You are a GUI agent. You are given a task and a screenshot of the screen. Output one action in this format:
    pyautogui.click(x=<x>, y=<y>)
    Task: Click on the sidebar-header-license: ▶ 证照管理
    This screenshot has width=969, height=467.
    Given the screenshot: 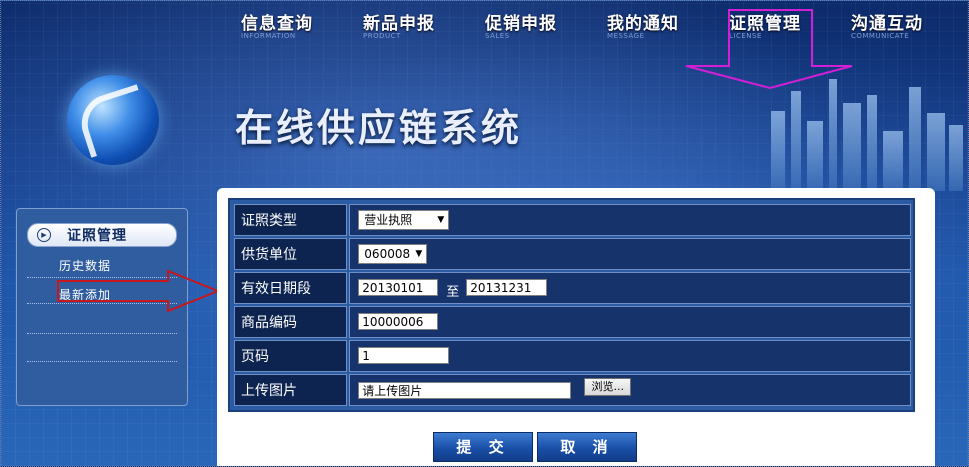 What is the action you would take?
    pyautogui.click(x=102, y=235)
    